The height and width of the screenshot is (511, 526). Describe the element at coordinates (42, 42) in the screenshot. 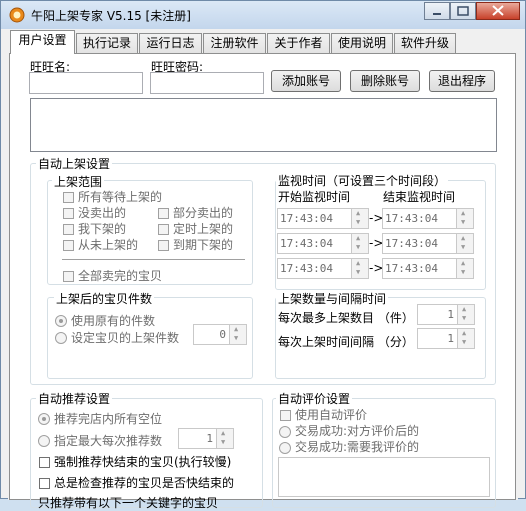

I see `tab-user-settings: 用户设置` at that location.